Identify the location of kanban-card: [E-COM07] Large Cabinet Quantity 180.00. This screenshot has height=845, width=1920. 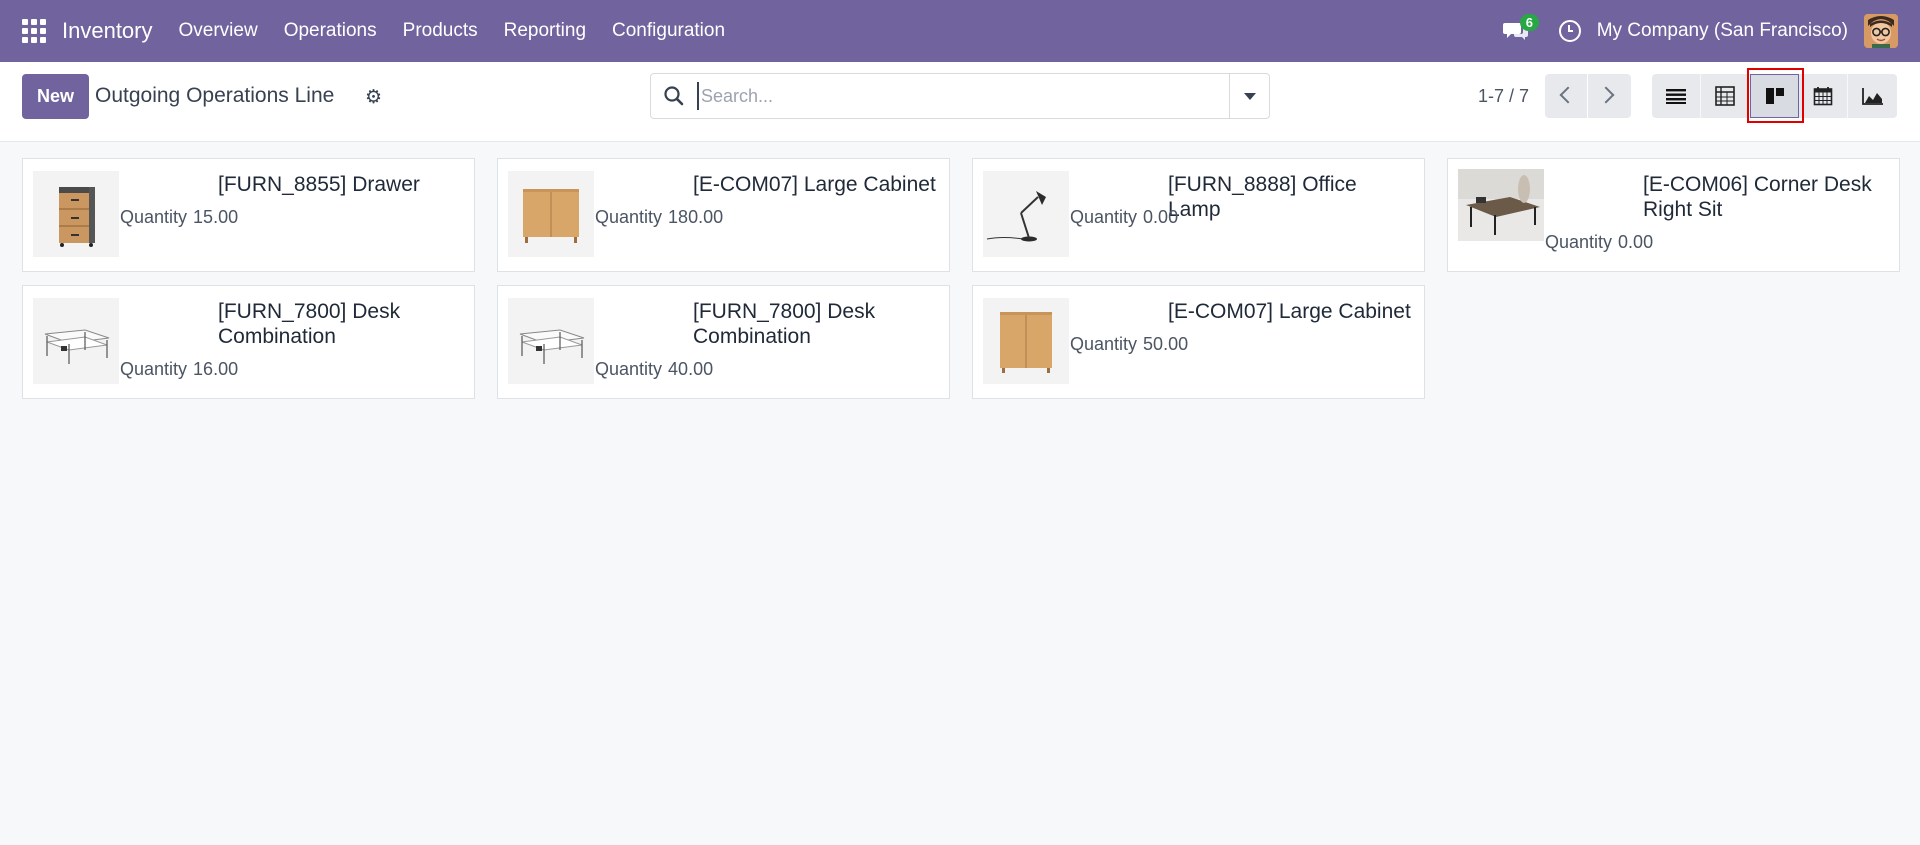
(723, 215).